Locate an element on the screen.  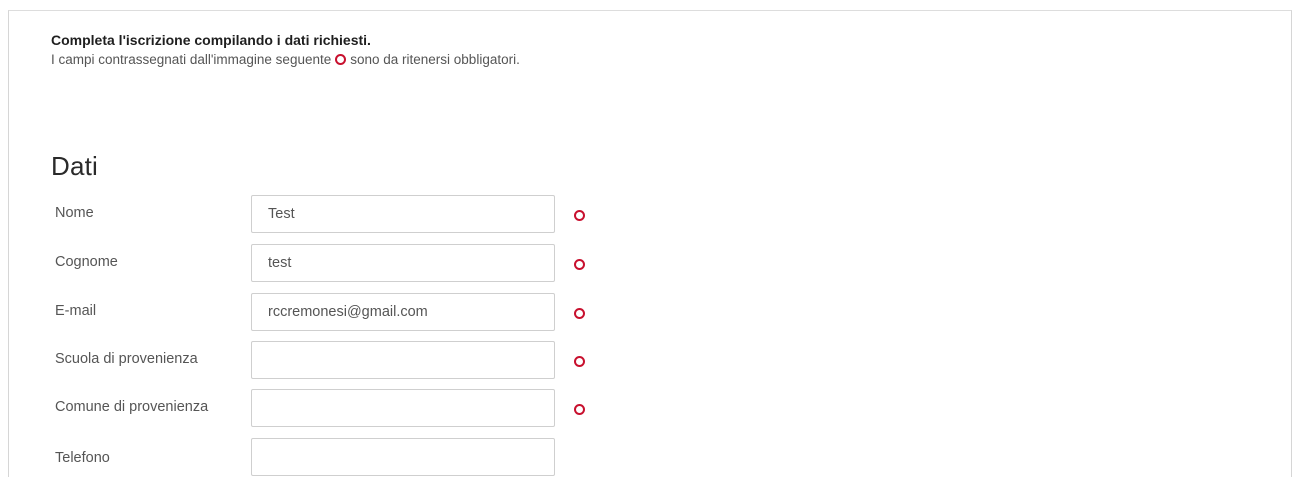
form-row-email: E-mail is located at coordinates (359, 312).